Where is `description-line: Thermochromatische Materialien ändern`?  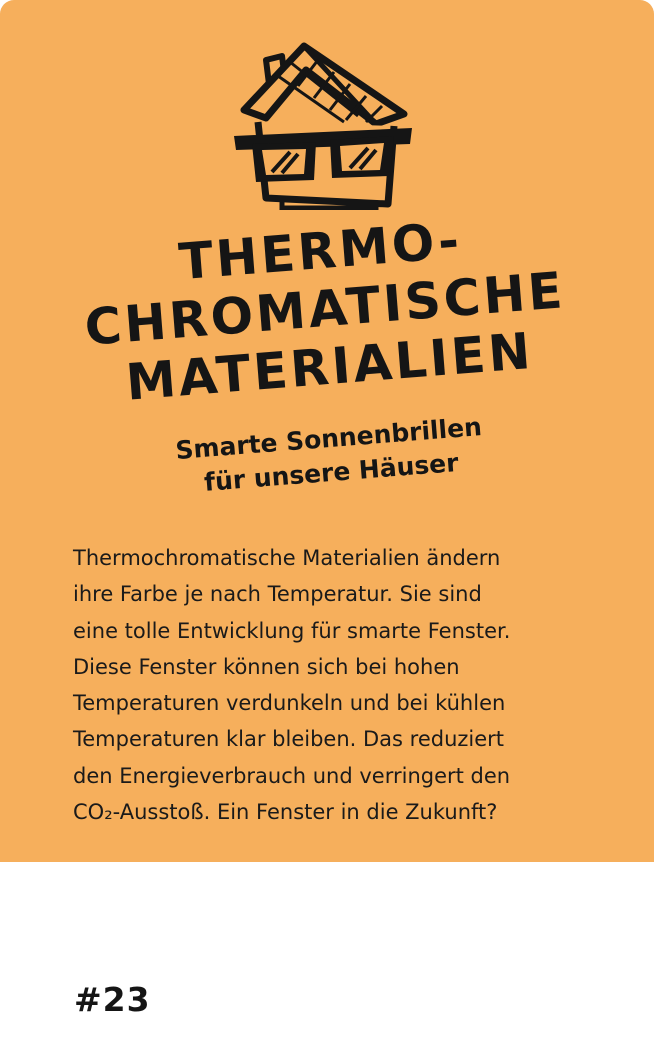
description-line: Thermochromatische Materialien ändern is located at coordinates (287, 558).